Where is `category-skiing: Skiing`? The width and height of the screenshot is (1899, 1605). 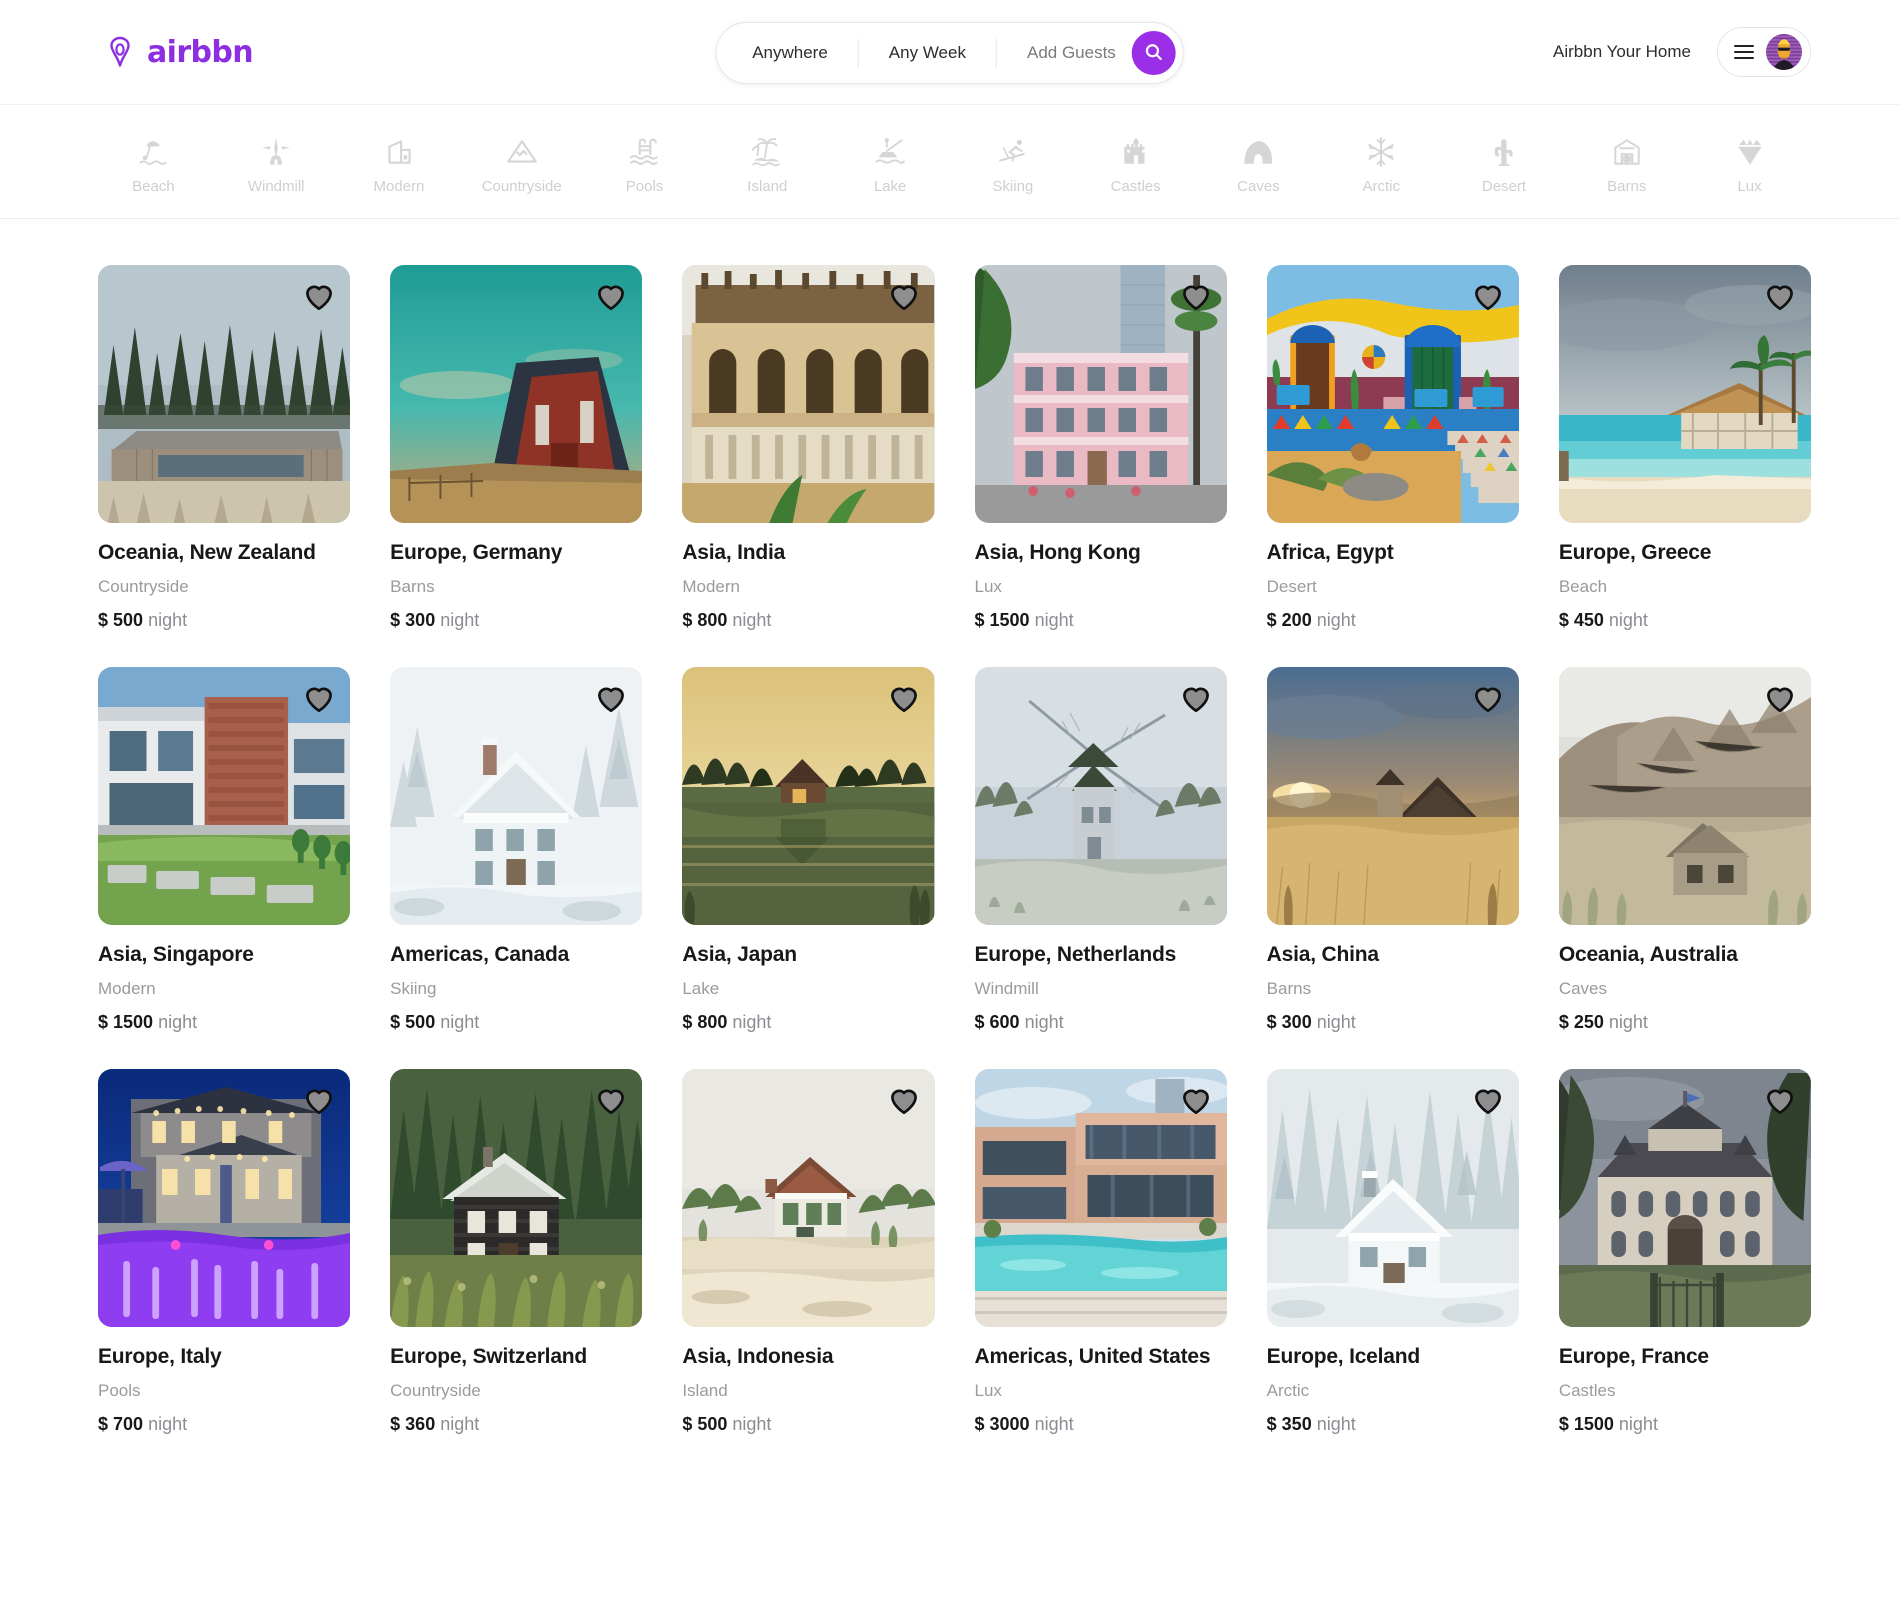
category-skiing: Skiing is located at coordinates (1012, 162).